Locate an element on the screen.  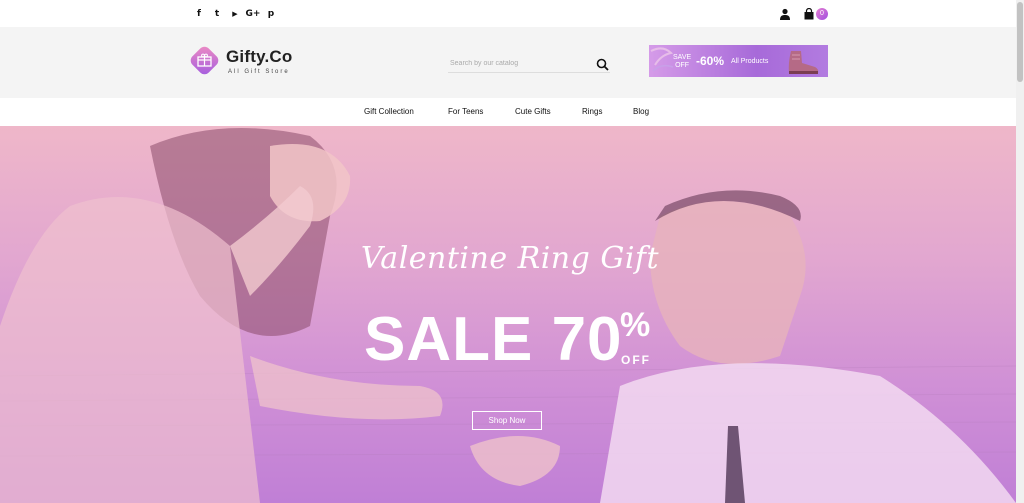
promo-percent: -60% is located at coordinates (710, 61).